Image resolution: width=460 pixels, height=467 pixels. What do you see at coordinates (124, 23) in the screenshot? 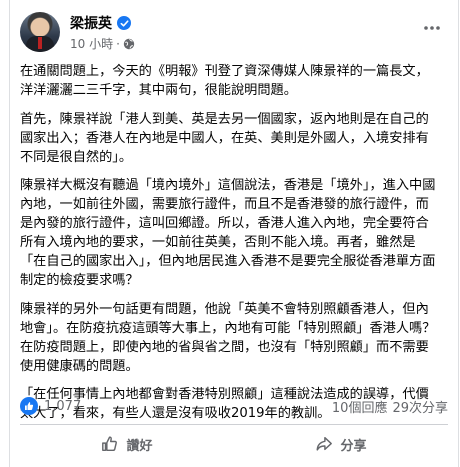
I see `verified-icon` at bounding box center [124, 23].